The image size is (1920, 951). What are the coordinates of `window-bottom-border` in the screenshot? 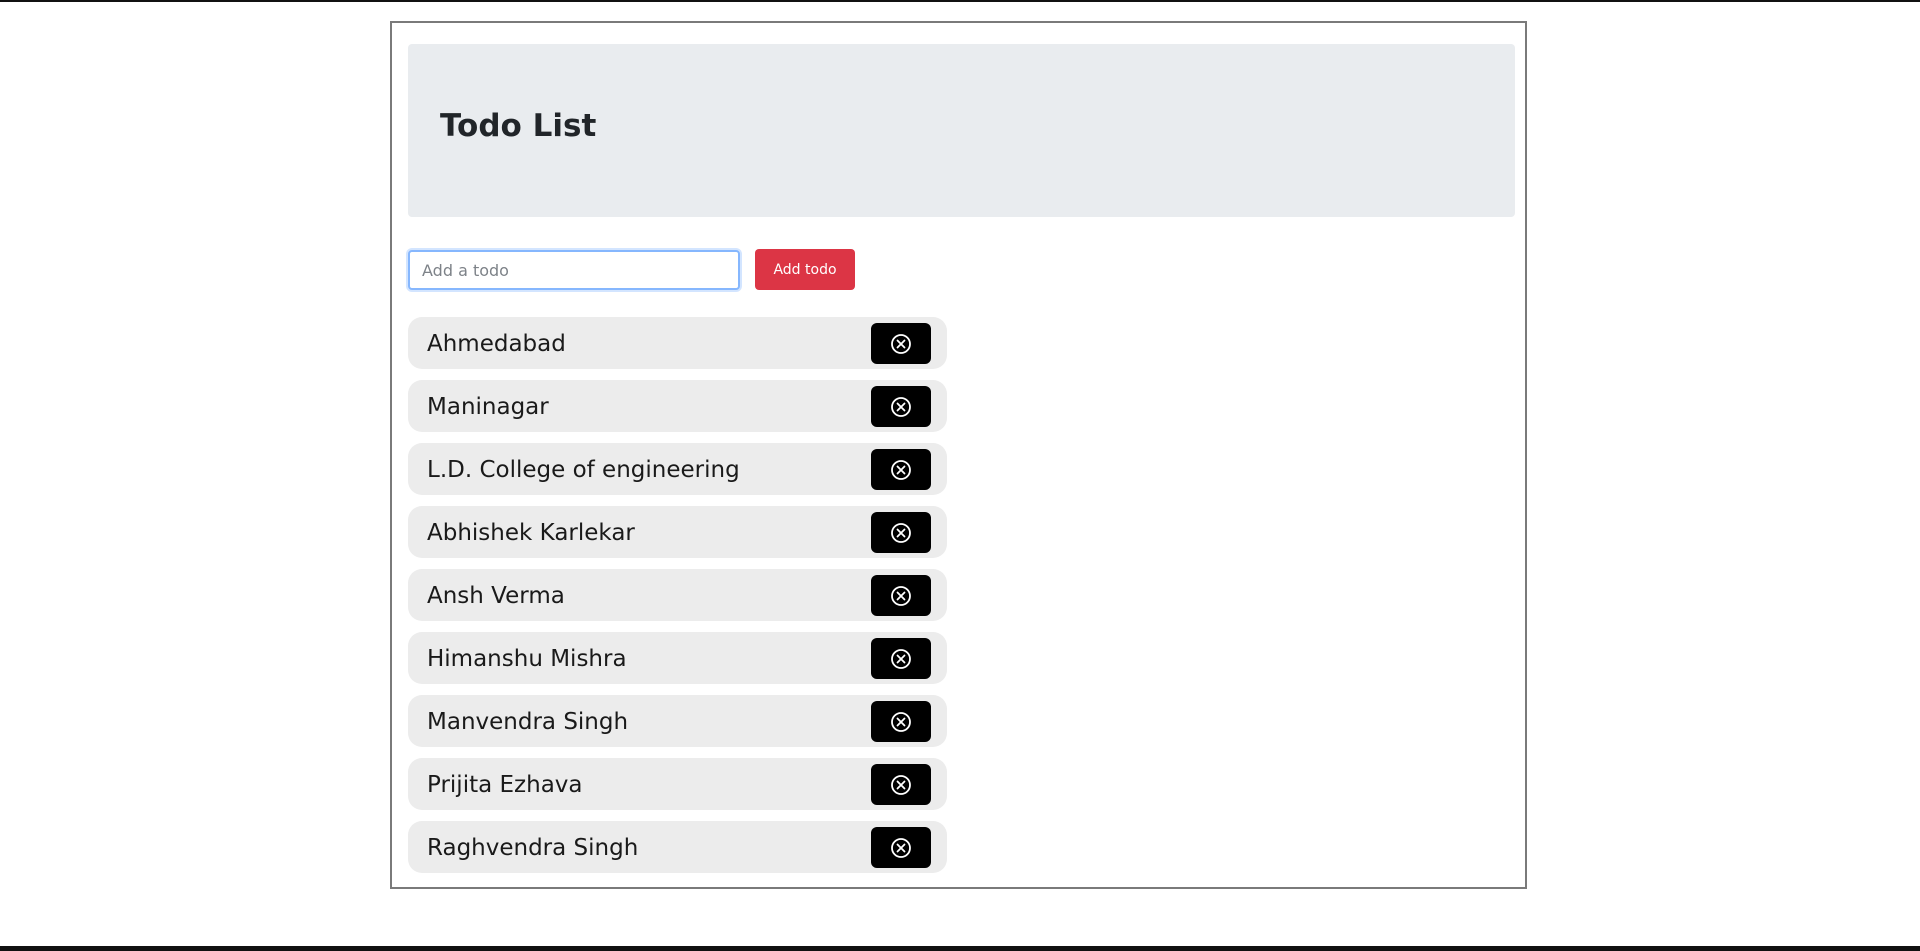 It's located at (960, 948).